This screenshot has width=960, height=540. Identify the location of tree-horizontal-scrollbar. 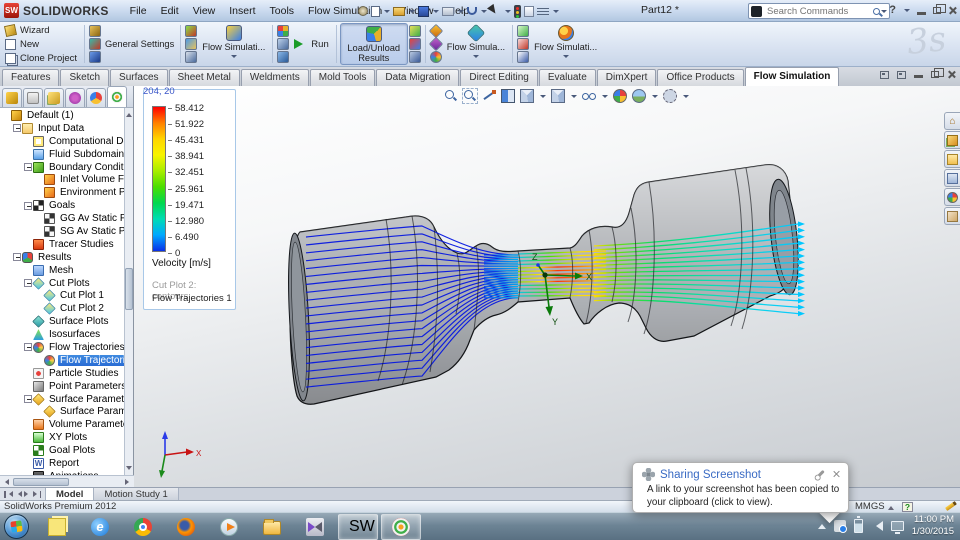
(67, 481).